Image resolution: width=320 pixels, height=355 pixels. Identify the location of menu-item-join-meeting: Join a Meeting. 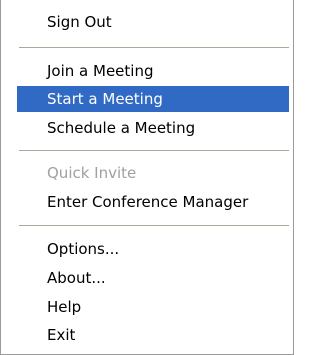
(153, 71).